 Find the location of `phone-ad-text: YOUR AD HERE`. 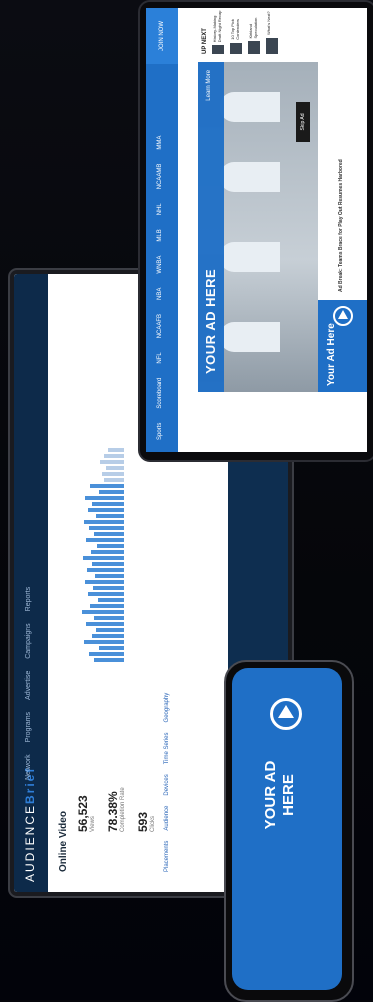

phone-ad-text: YOUR AD HERE is located at coordinates (279, 795).